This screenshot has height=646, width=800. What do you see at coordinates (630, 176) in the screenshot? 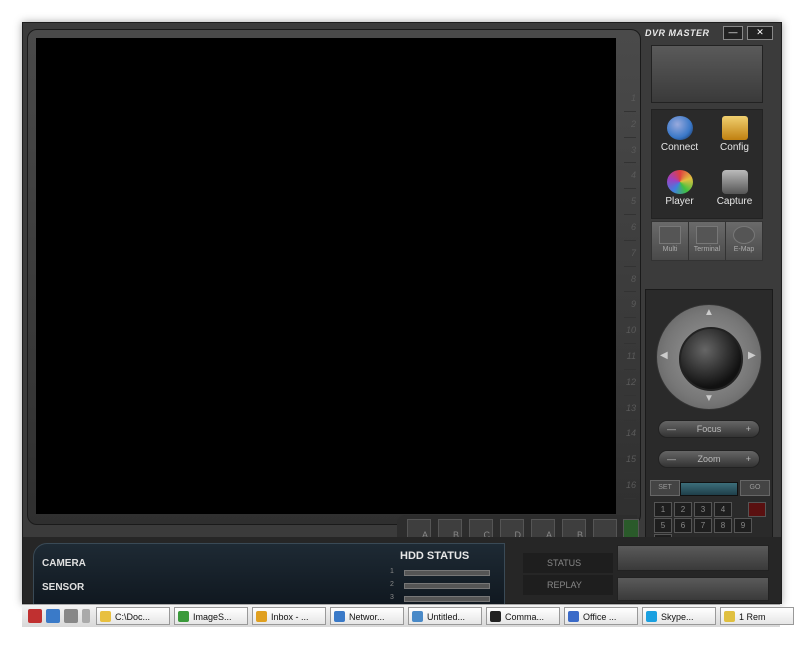
I see `channel-button: 4` at bounding box center [630, 176].